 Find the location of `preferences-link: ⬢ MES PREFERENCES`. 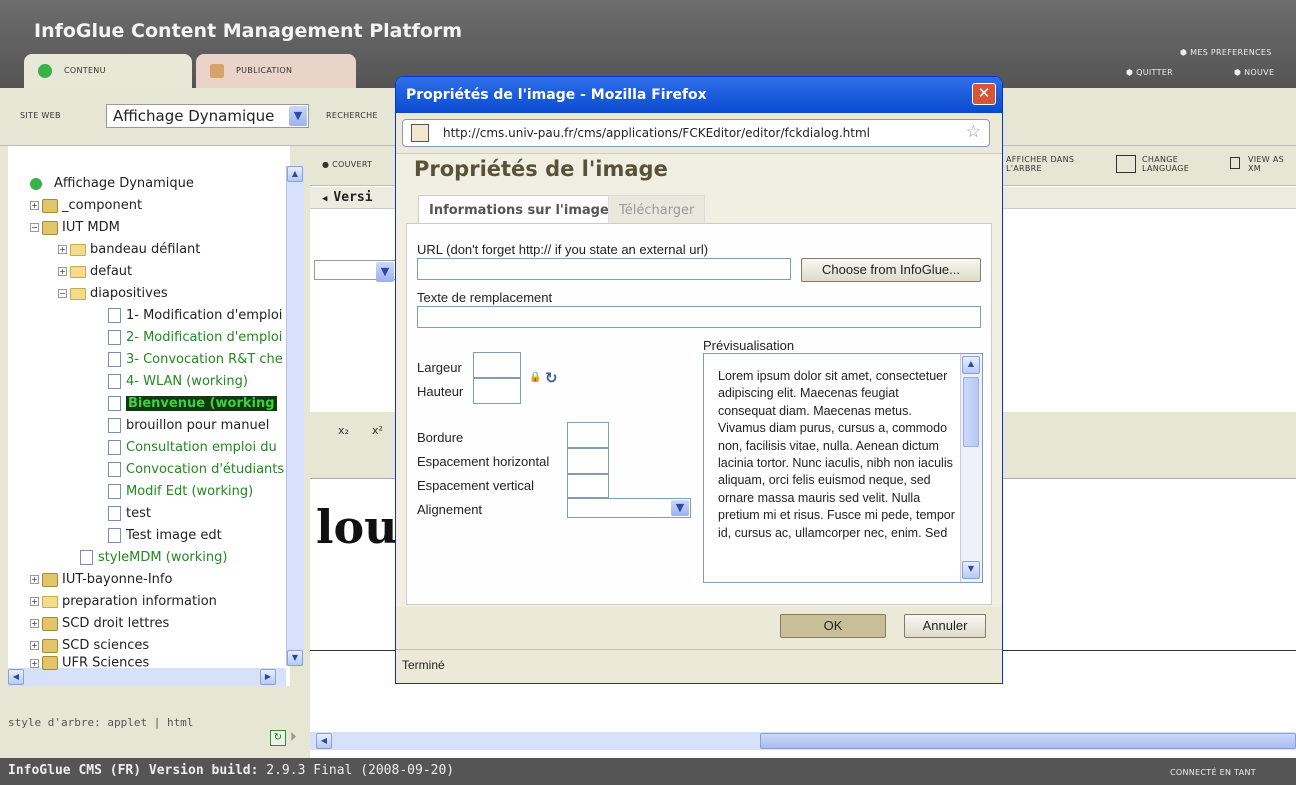

preferences-link: ⬢ MES PREFERENCES is located at coordinates (1226, 52).